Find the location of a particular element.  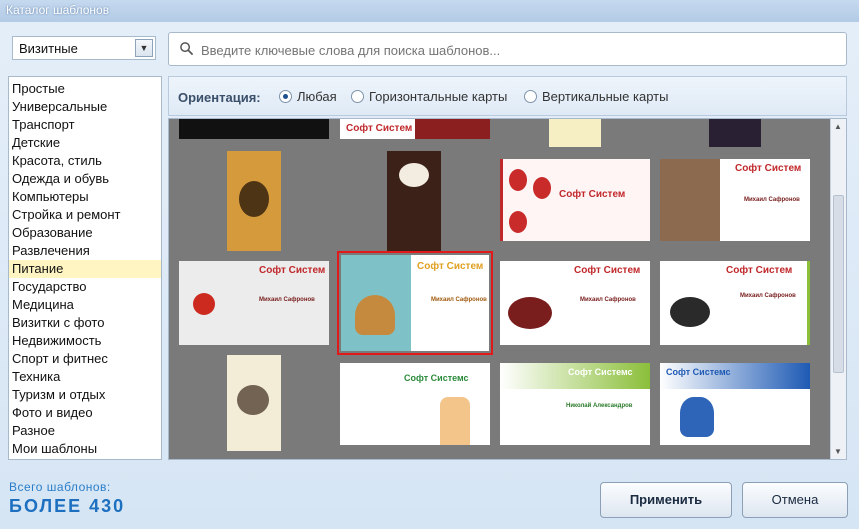

gallery-scrollbar: ▲ ▼ is located at coordinates (838, 289).